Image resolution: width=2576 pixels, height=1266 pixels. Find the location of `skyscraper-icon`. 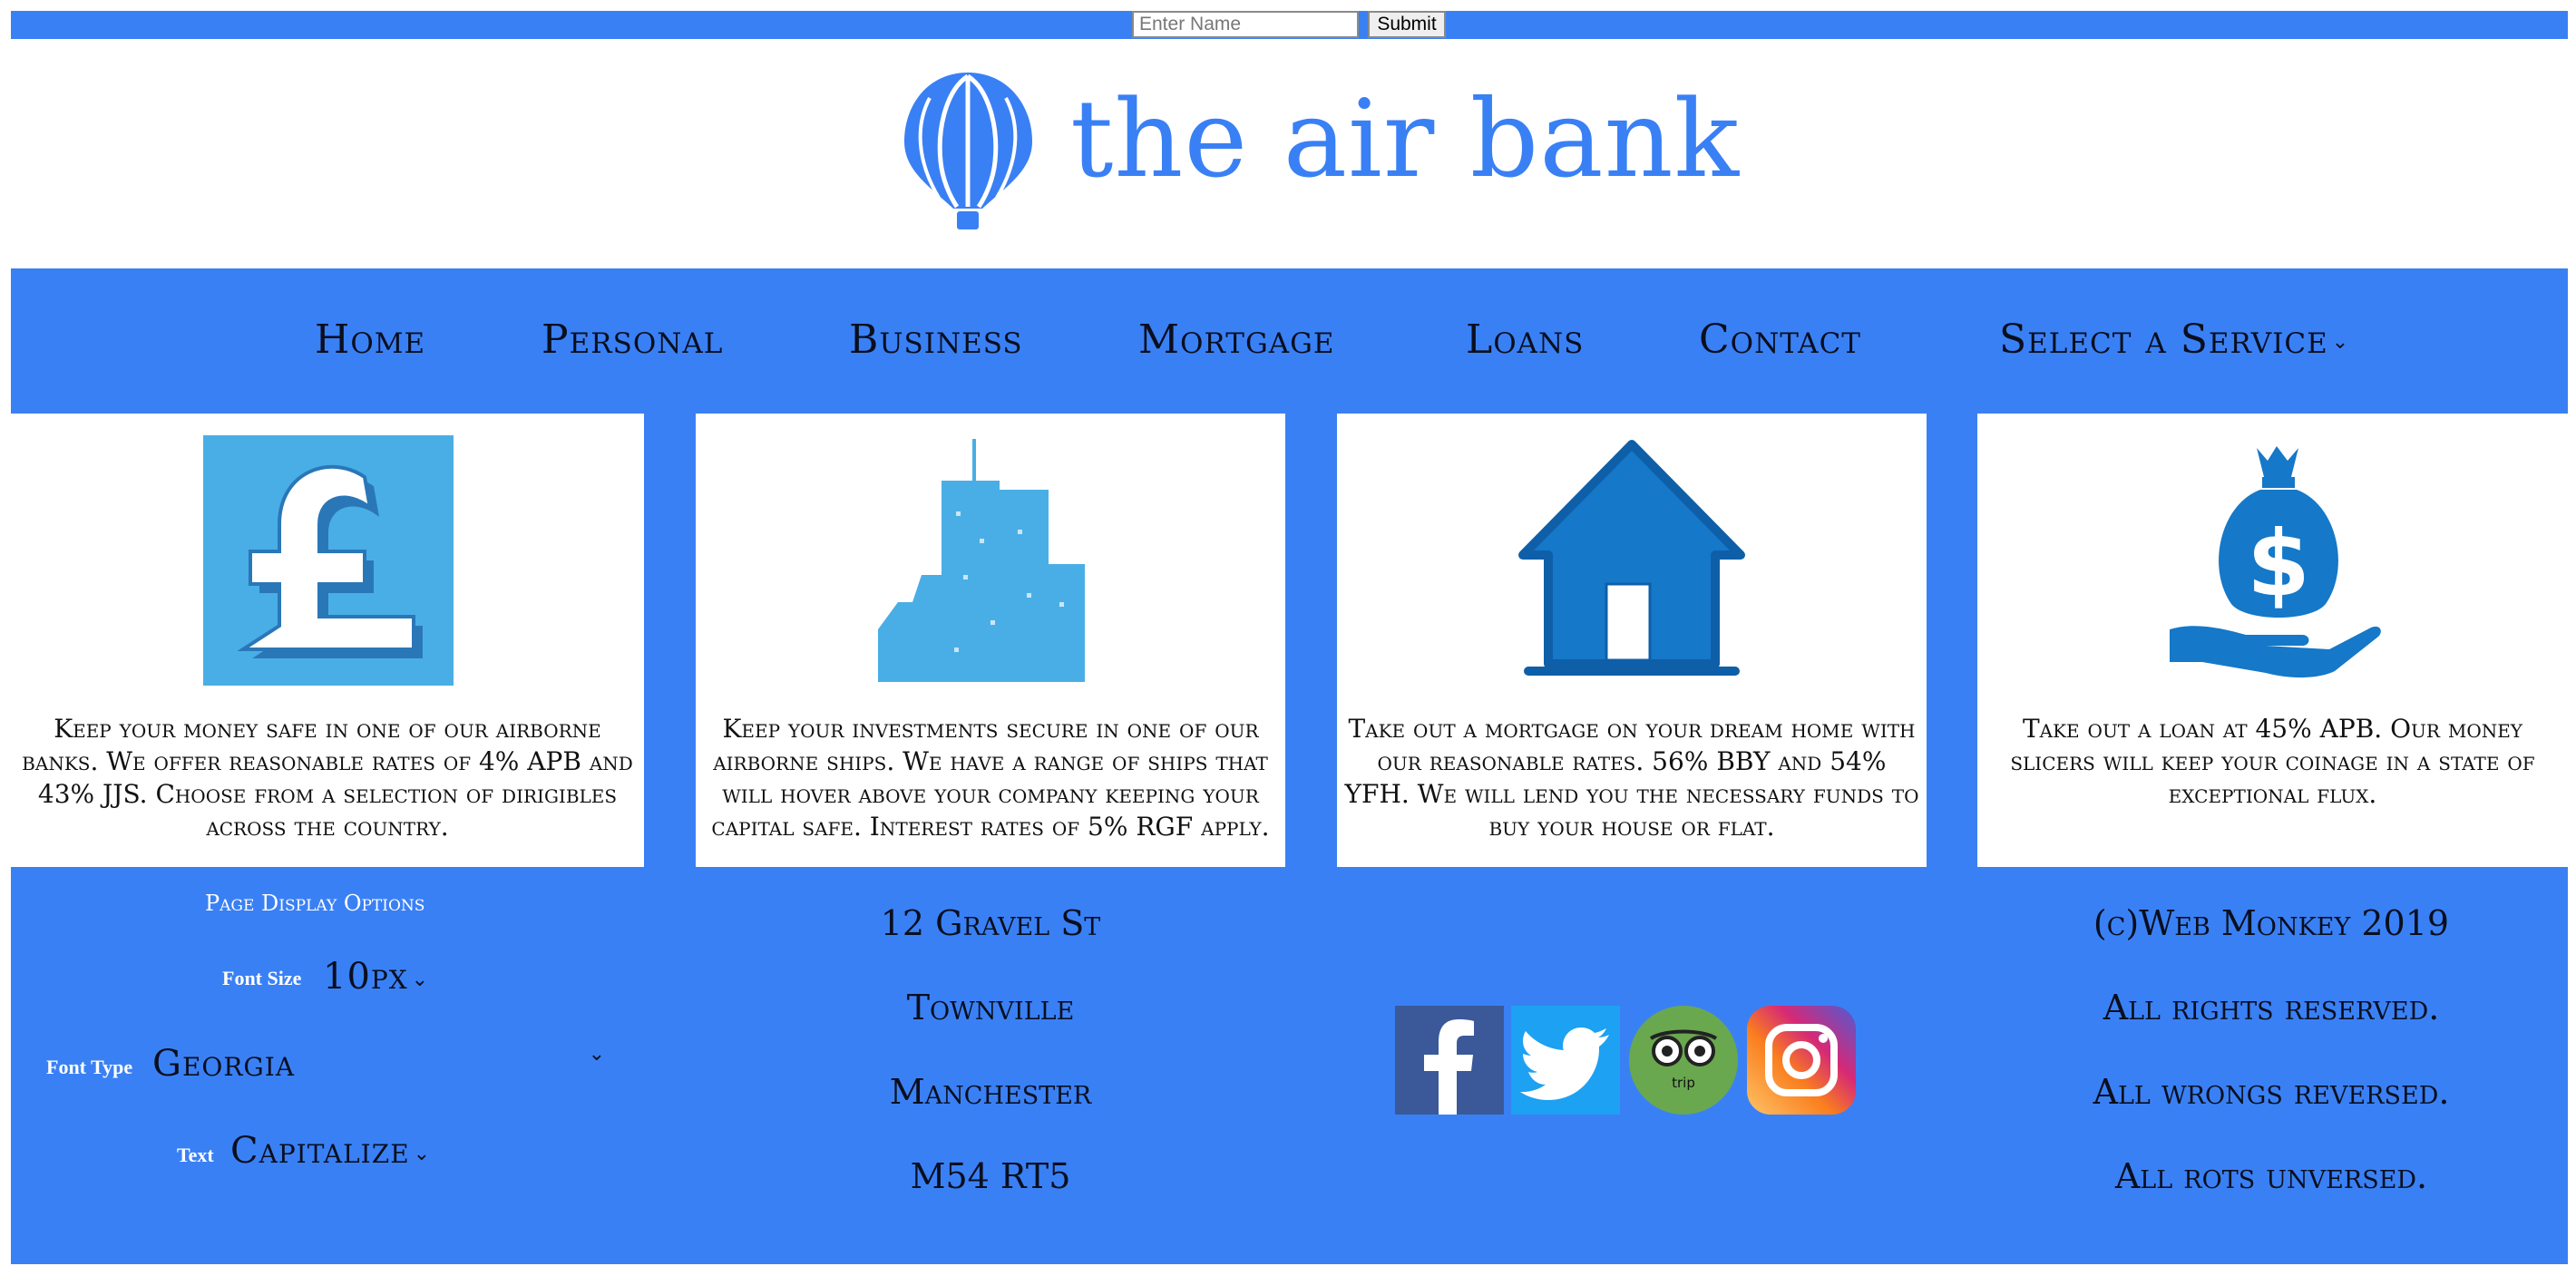

skyscraper-icon is located at coordinates (981, 560).